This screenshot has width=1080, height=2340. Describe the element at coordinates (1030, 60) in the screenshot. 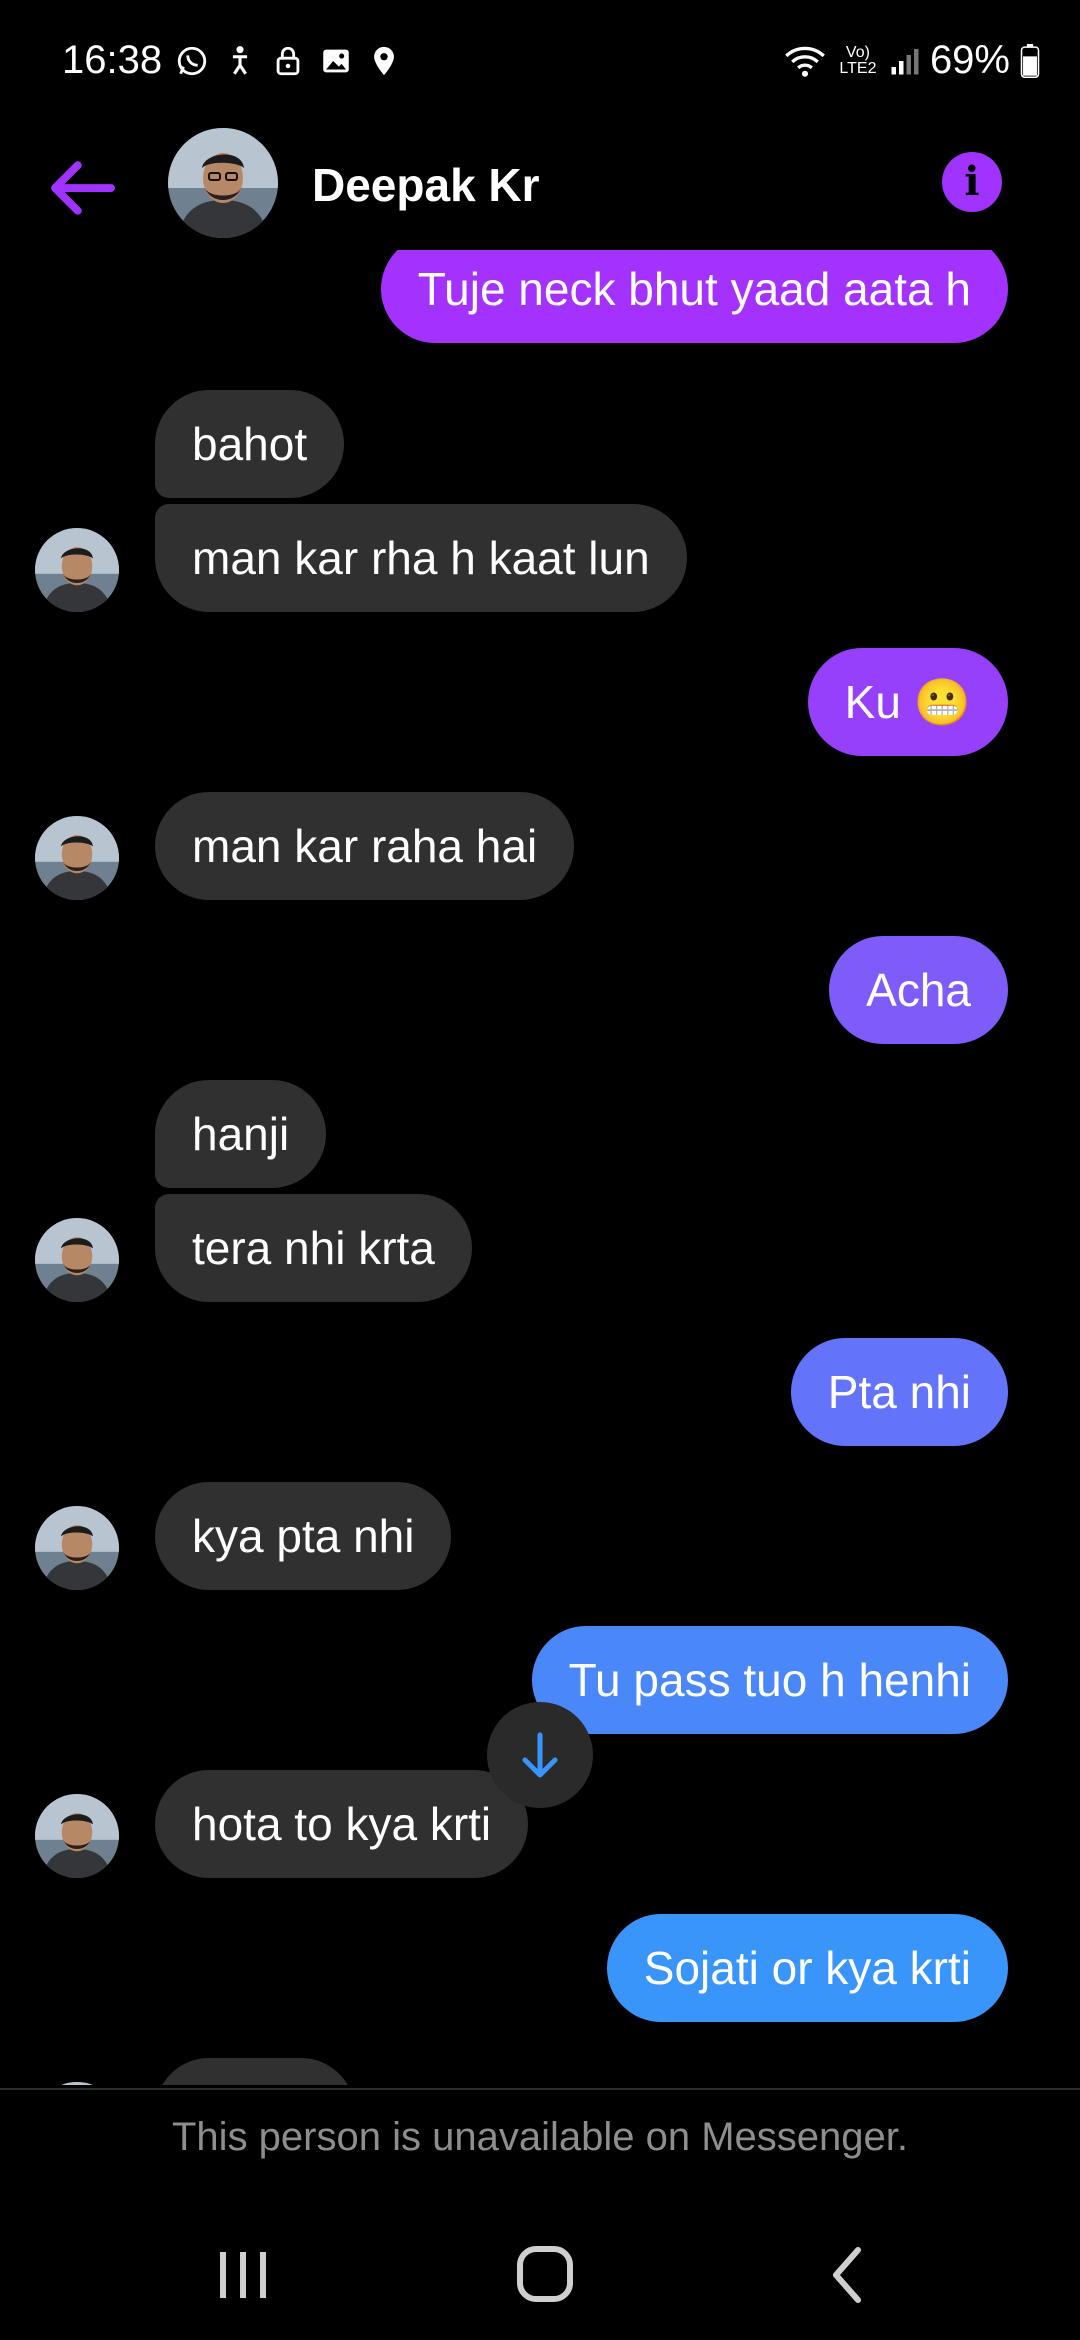

I see `battery-icon` at that location.